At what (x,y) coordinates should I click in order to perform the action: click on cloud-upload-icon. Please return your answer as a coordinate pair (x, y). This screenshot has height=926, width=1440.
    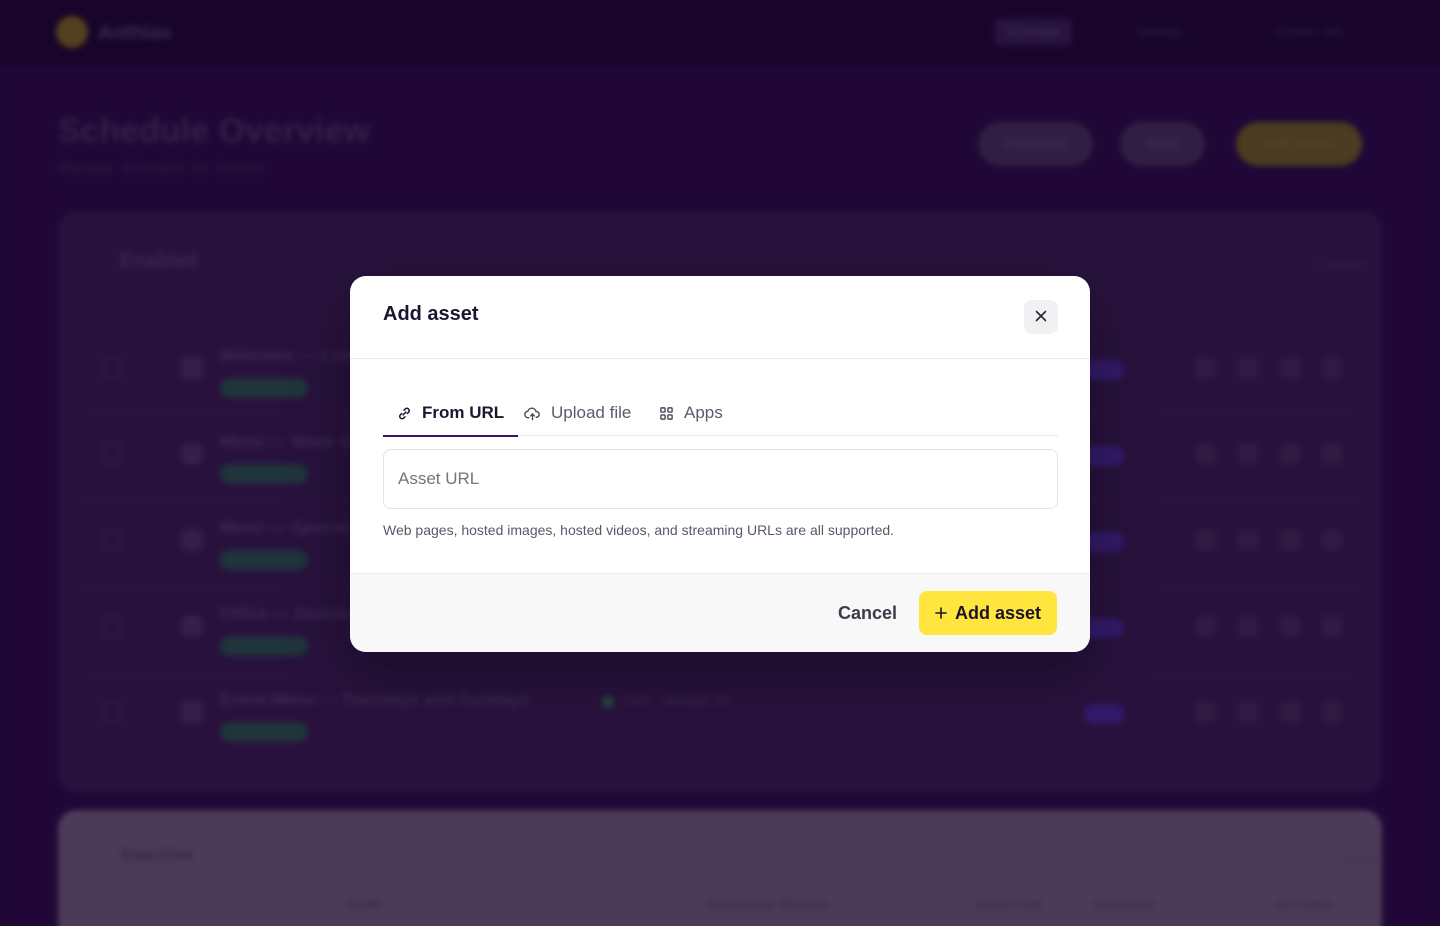
    Looking at the image, I should click on (532, 413).